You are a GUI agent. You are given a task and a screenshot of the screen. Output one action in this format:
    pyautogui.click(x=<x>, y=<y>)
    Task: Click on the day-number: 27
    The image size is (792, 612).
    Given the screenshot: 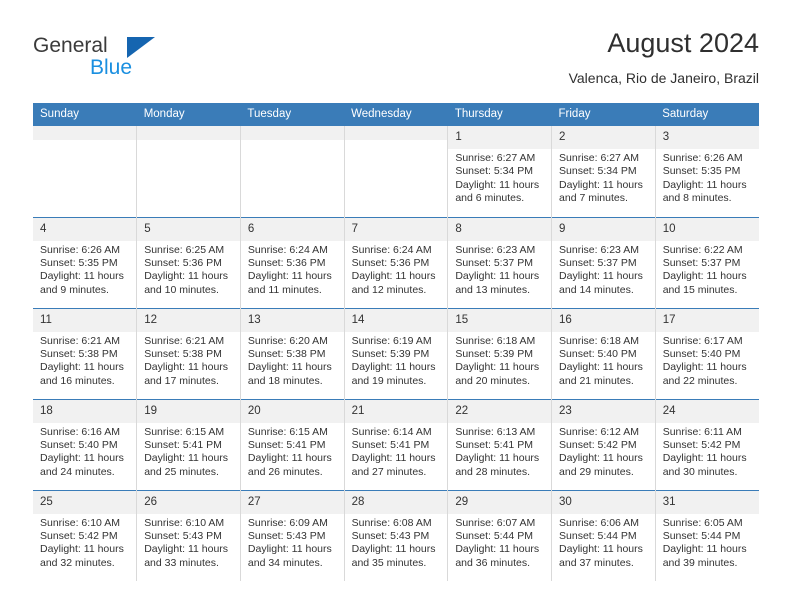 What is the action you would take?
    pyautogui.click(x=292, y=502)
    